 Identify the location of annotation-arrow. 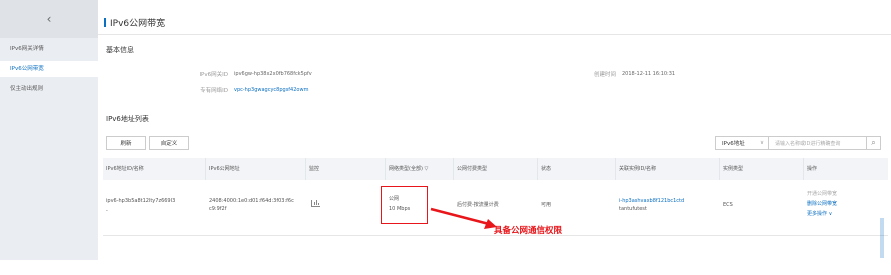
(463, 218).